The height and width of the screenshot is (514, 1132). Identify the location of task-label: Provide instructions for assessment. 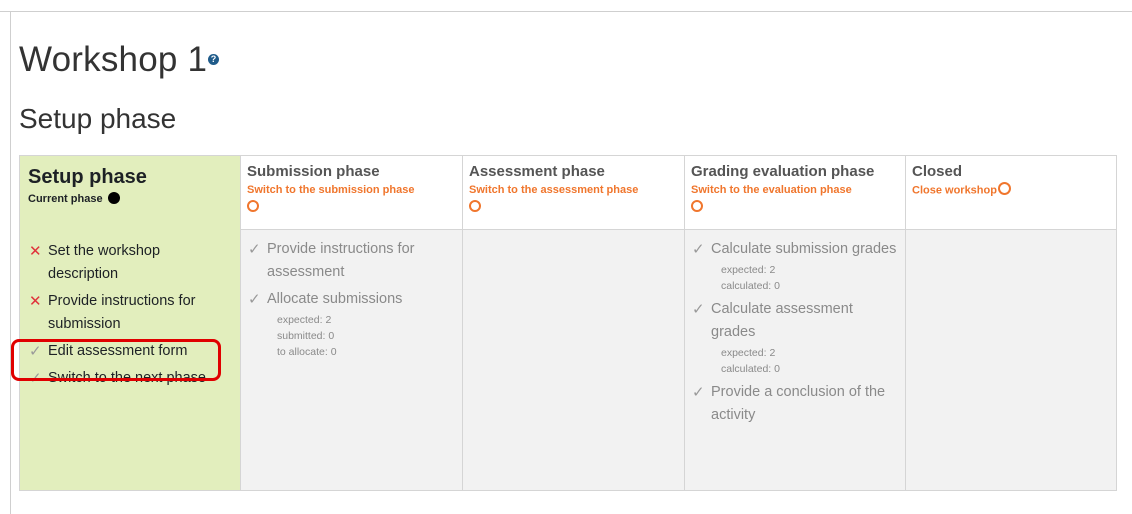
(341, 260).